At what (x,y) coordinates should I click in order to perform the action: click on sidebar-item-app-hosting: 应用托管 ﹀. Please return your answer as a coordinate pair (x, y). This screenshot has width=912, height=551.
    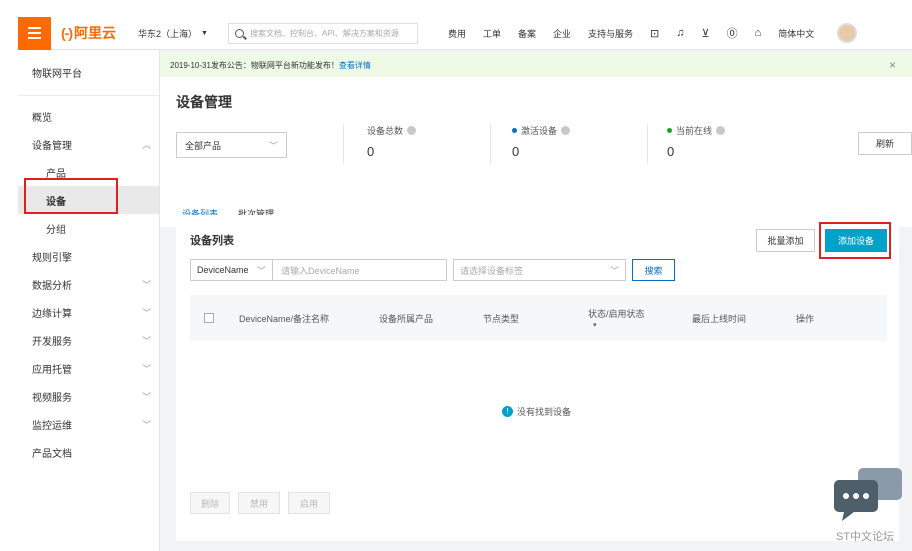
    Looking at the image, I should click on (88, 368).